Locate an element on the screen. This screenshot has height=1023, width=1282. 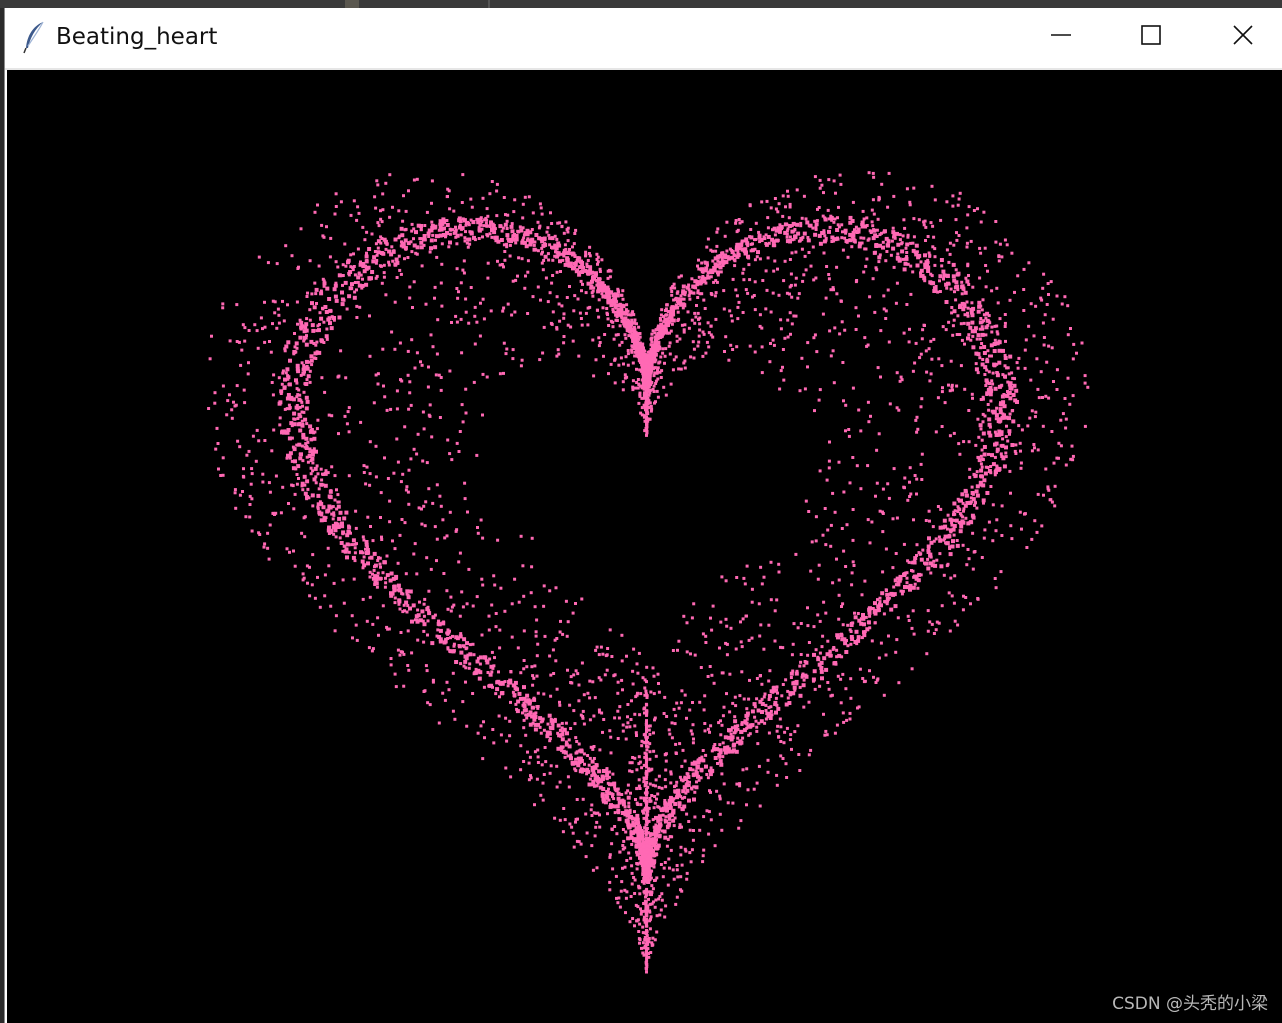
title-bar: Beating_heart is located at coordinates (643, 39).